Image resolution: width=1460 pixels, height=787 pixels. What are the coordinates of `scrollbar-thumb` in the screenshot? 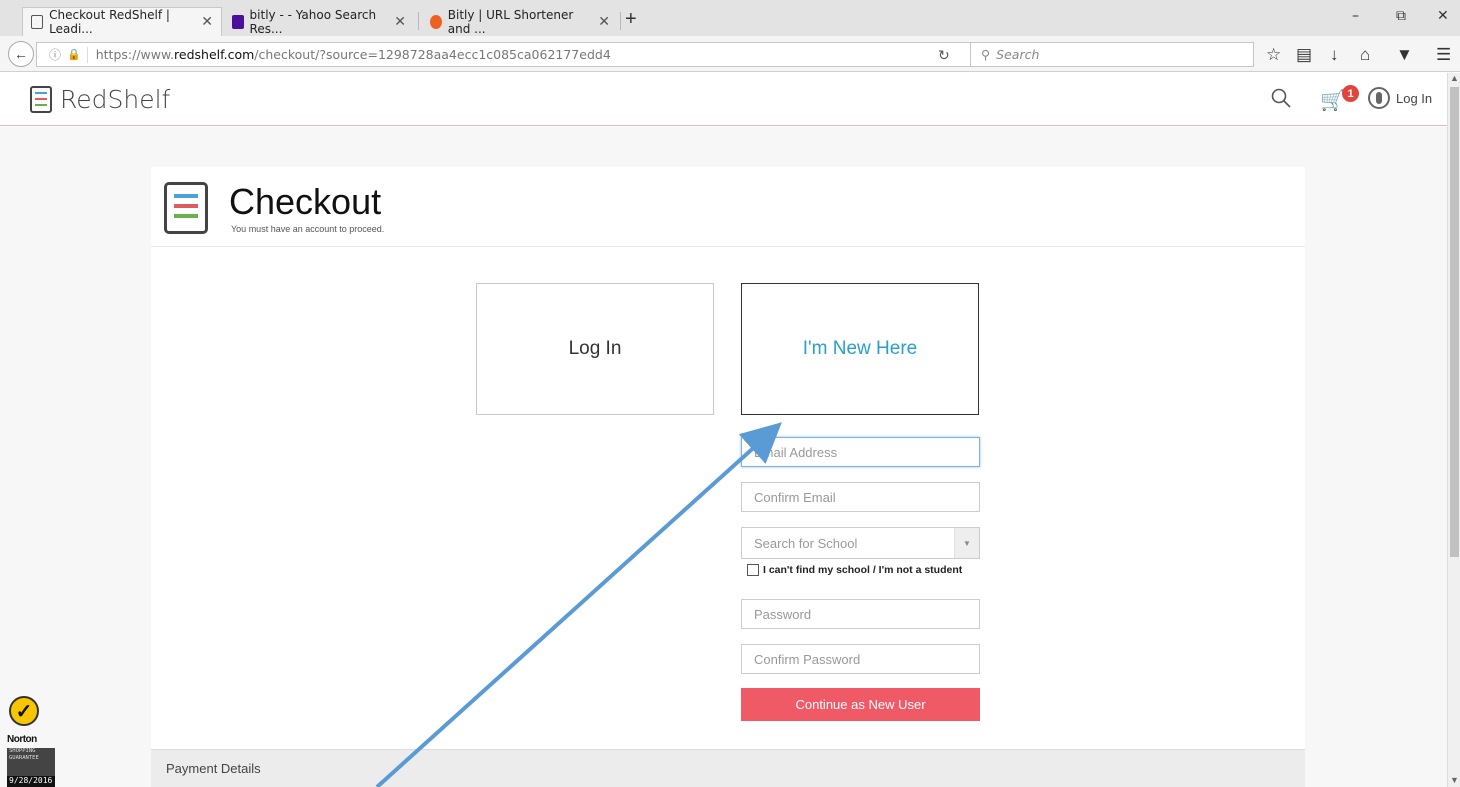 It's located at (1454, 322).